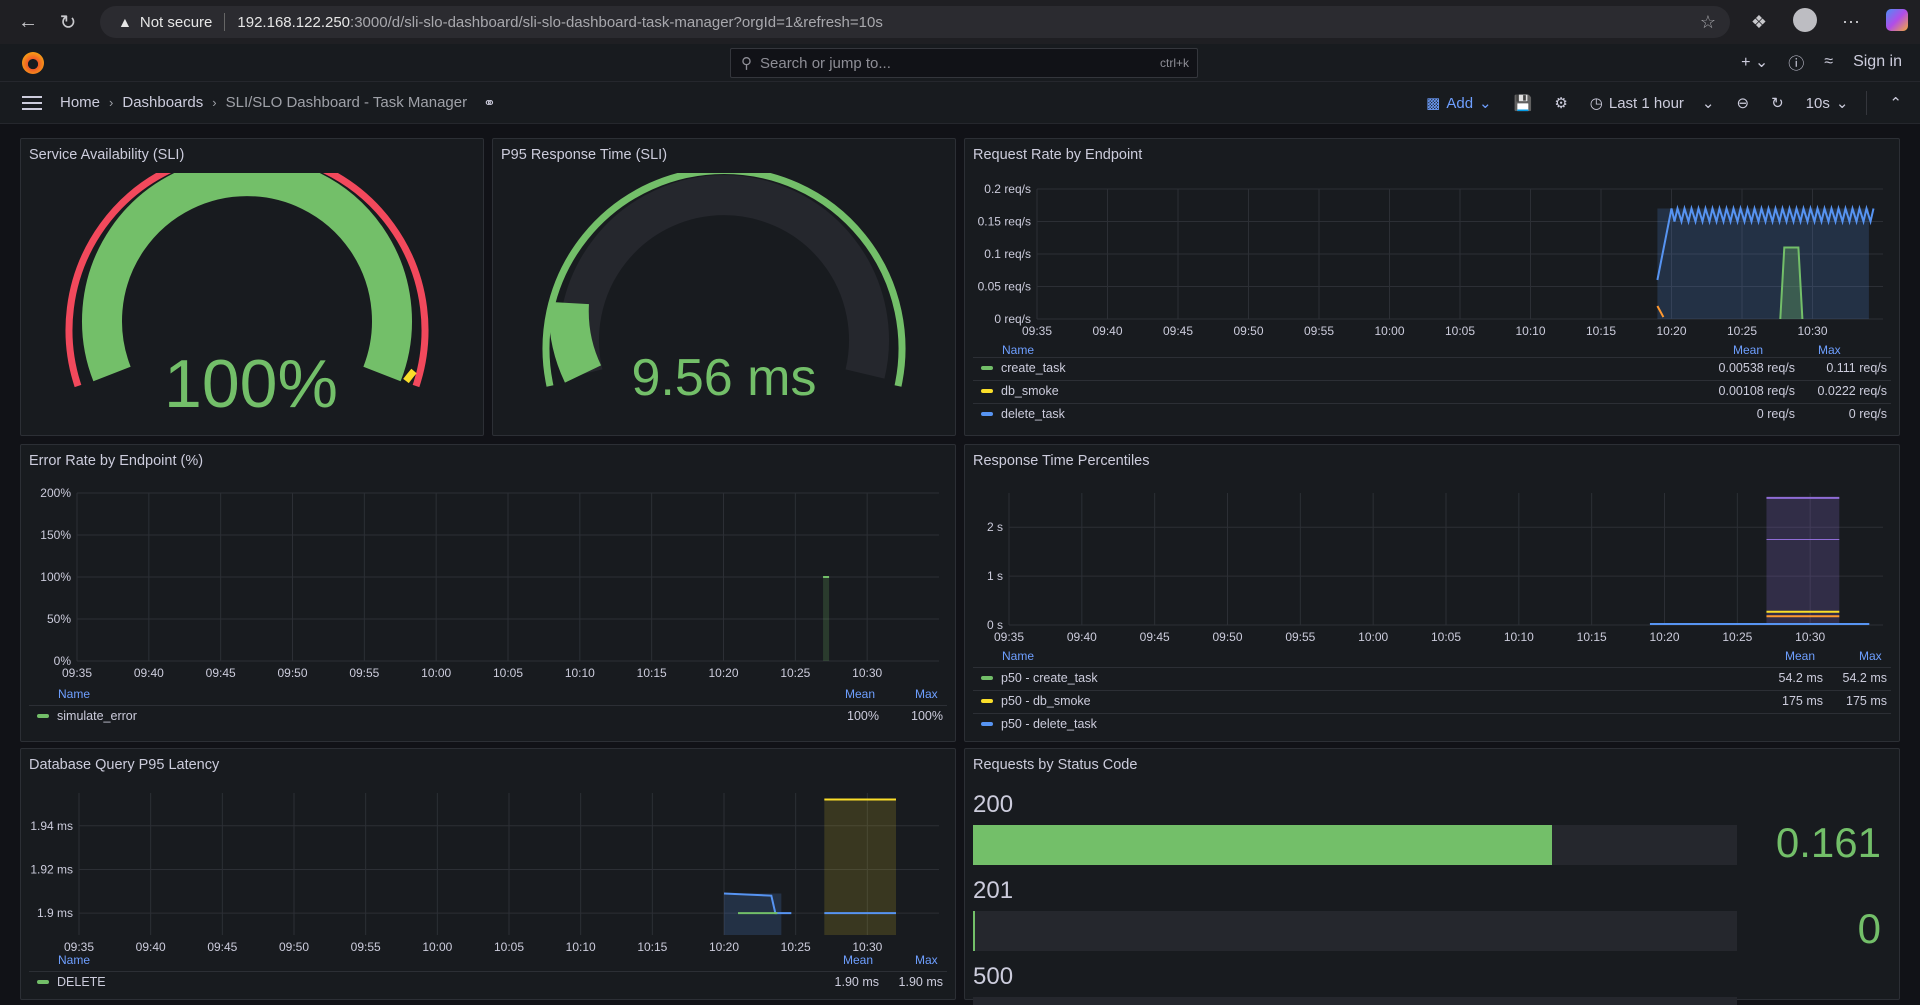 This screenshot has height=1005, width=1920. What do you see at coordinates (1866, 701) in the screenshot?
I see `legend-max-value: 175 ms` at bounding box center [1866, 701].